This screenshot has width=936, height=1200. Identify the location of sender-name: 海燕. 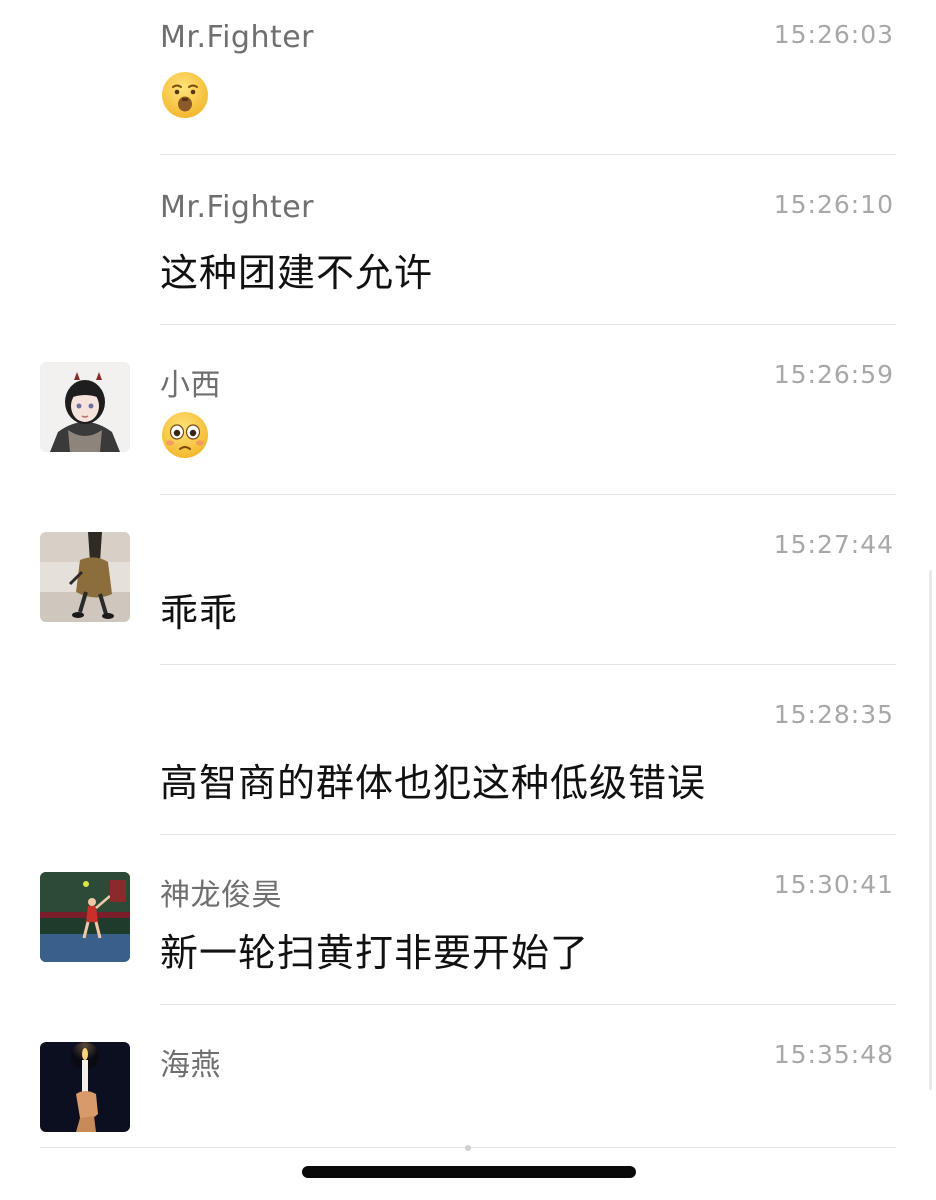
(190, 1065).